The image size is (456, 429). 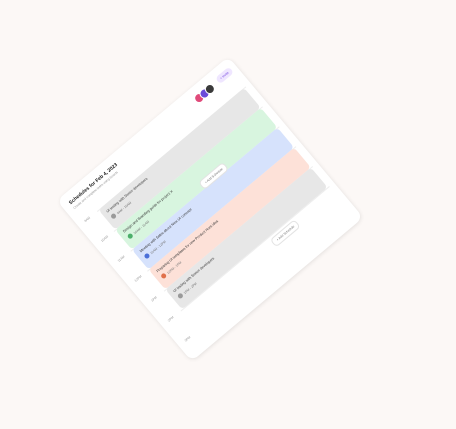 I want to click on time-slot-label: 1PM, so click(x=154, y=299).